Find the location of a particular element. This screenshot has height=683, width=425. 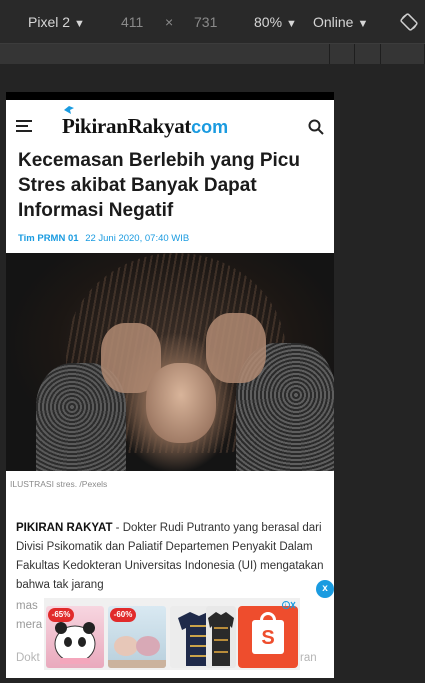

site-header: PikiranRakyatcom is located at coordinates (170, 123).